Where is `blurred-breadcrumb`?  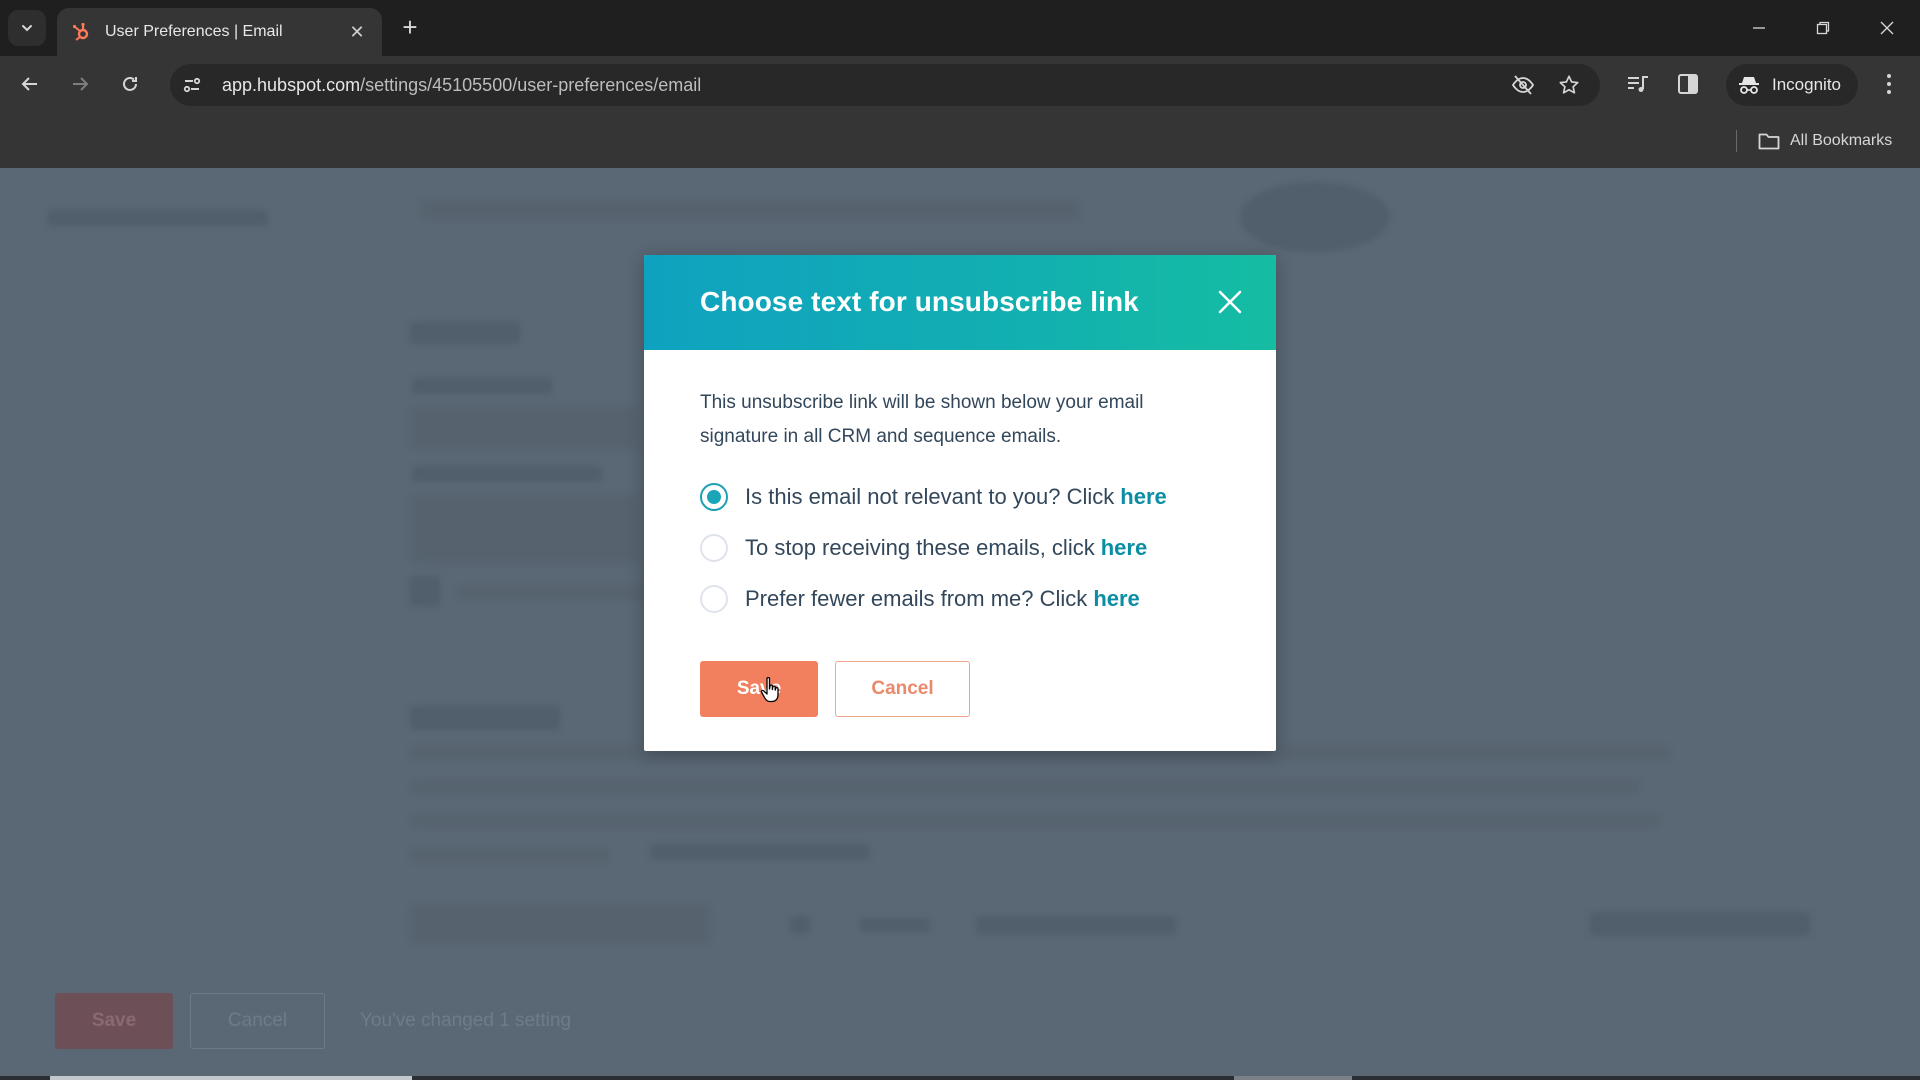
blurred-breadcrumb is located at coordinates (750, 210).